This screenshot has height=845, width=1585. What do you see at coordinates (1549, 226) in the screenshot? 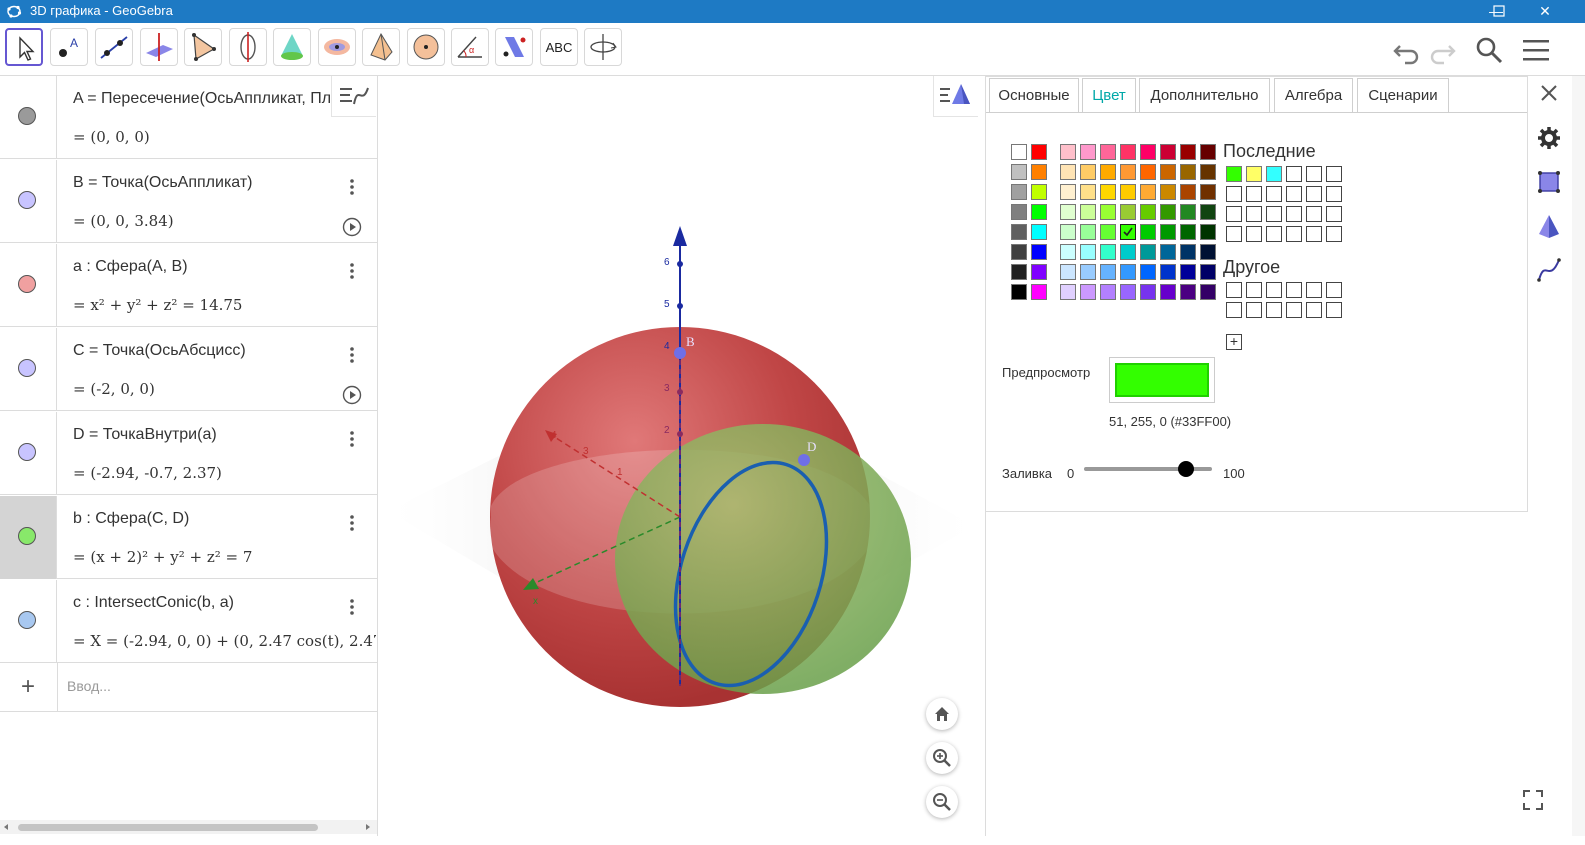
I see `graphics-3d-view-icon` at bounding box center [1549, 226].